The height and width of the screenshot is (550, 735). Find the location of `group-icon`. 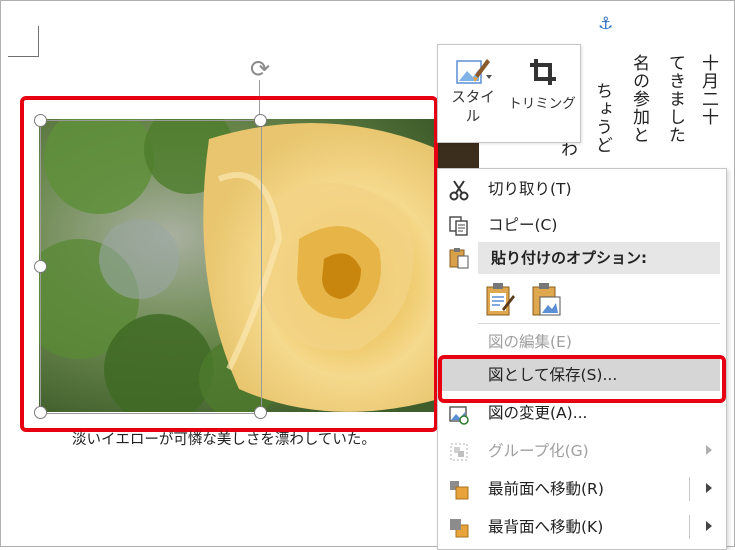

group-icon is located at coordinates (459, 452).